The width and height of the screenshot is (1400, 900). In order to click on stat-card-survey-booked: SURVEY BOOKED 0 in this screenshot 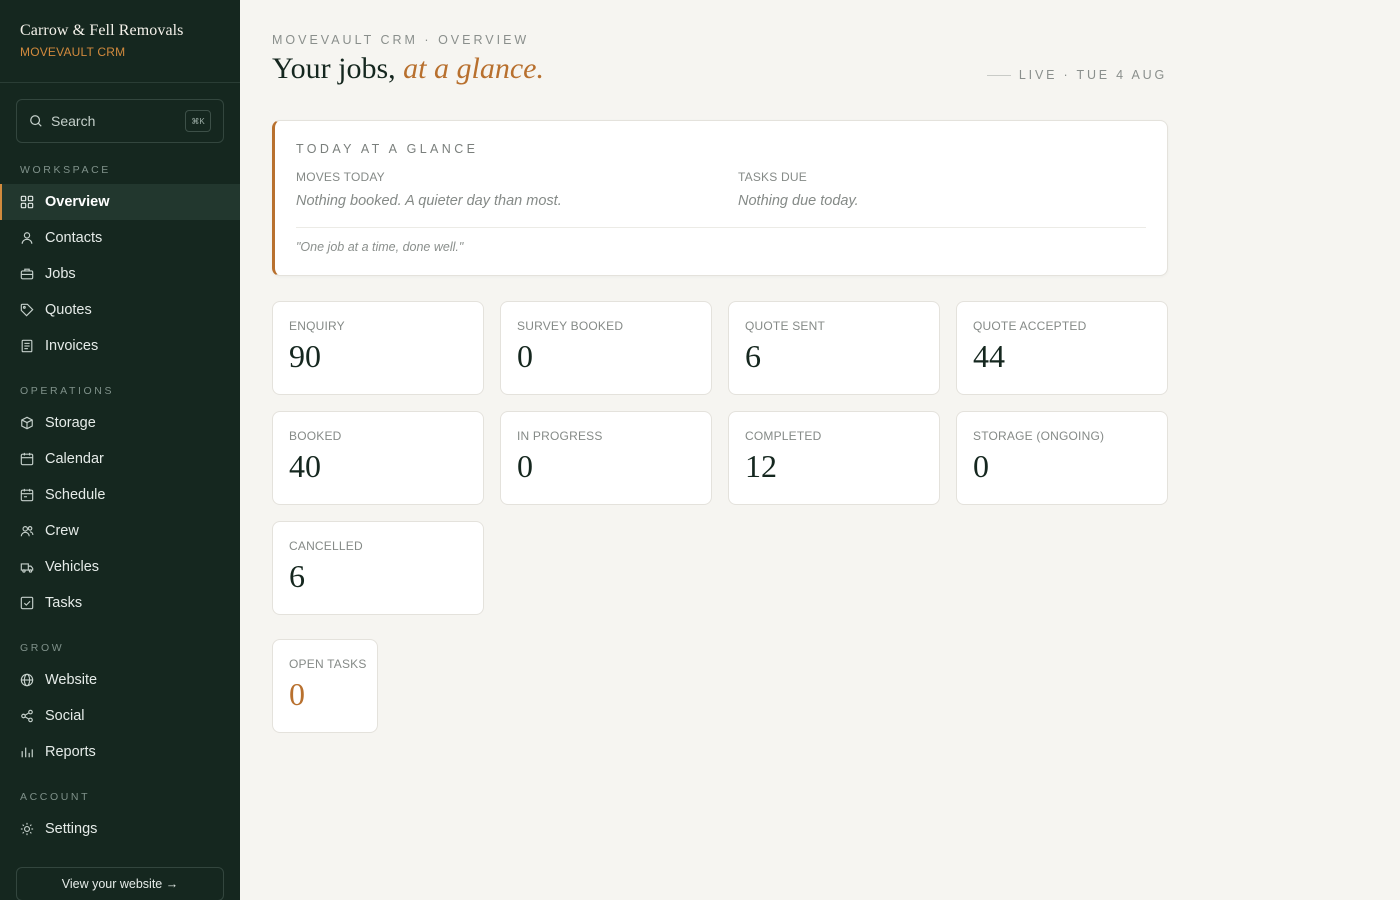, I will do `click(606, 348)`.